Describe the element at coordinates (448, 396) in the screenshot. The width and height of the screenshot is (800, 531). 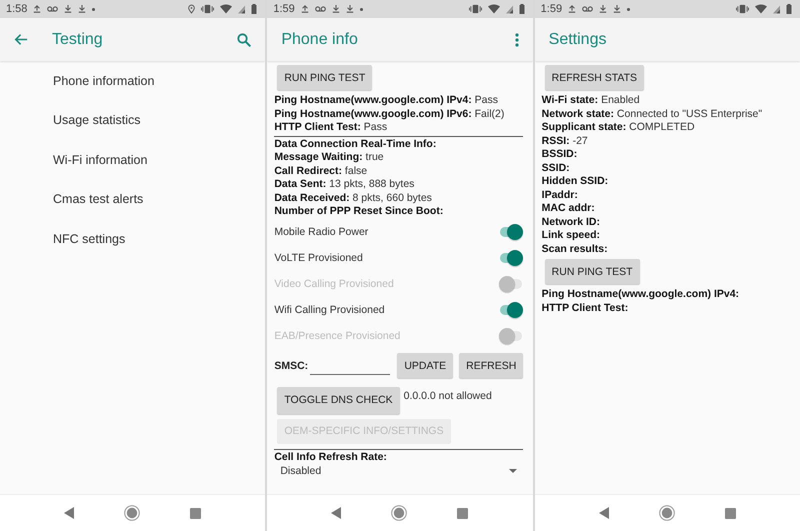
I see `dns-status-text: 0.0.0.0 not allowed` at that location.